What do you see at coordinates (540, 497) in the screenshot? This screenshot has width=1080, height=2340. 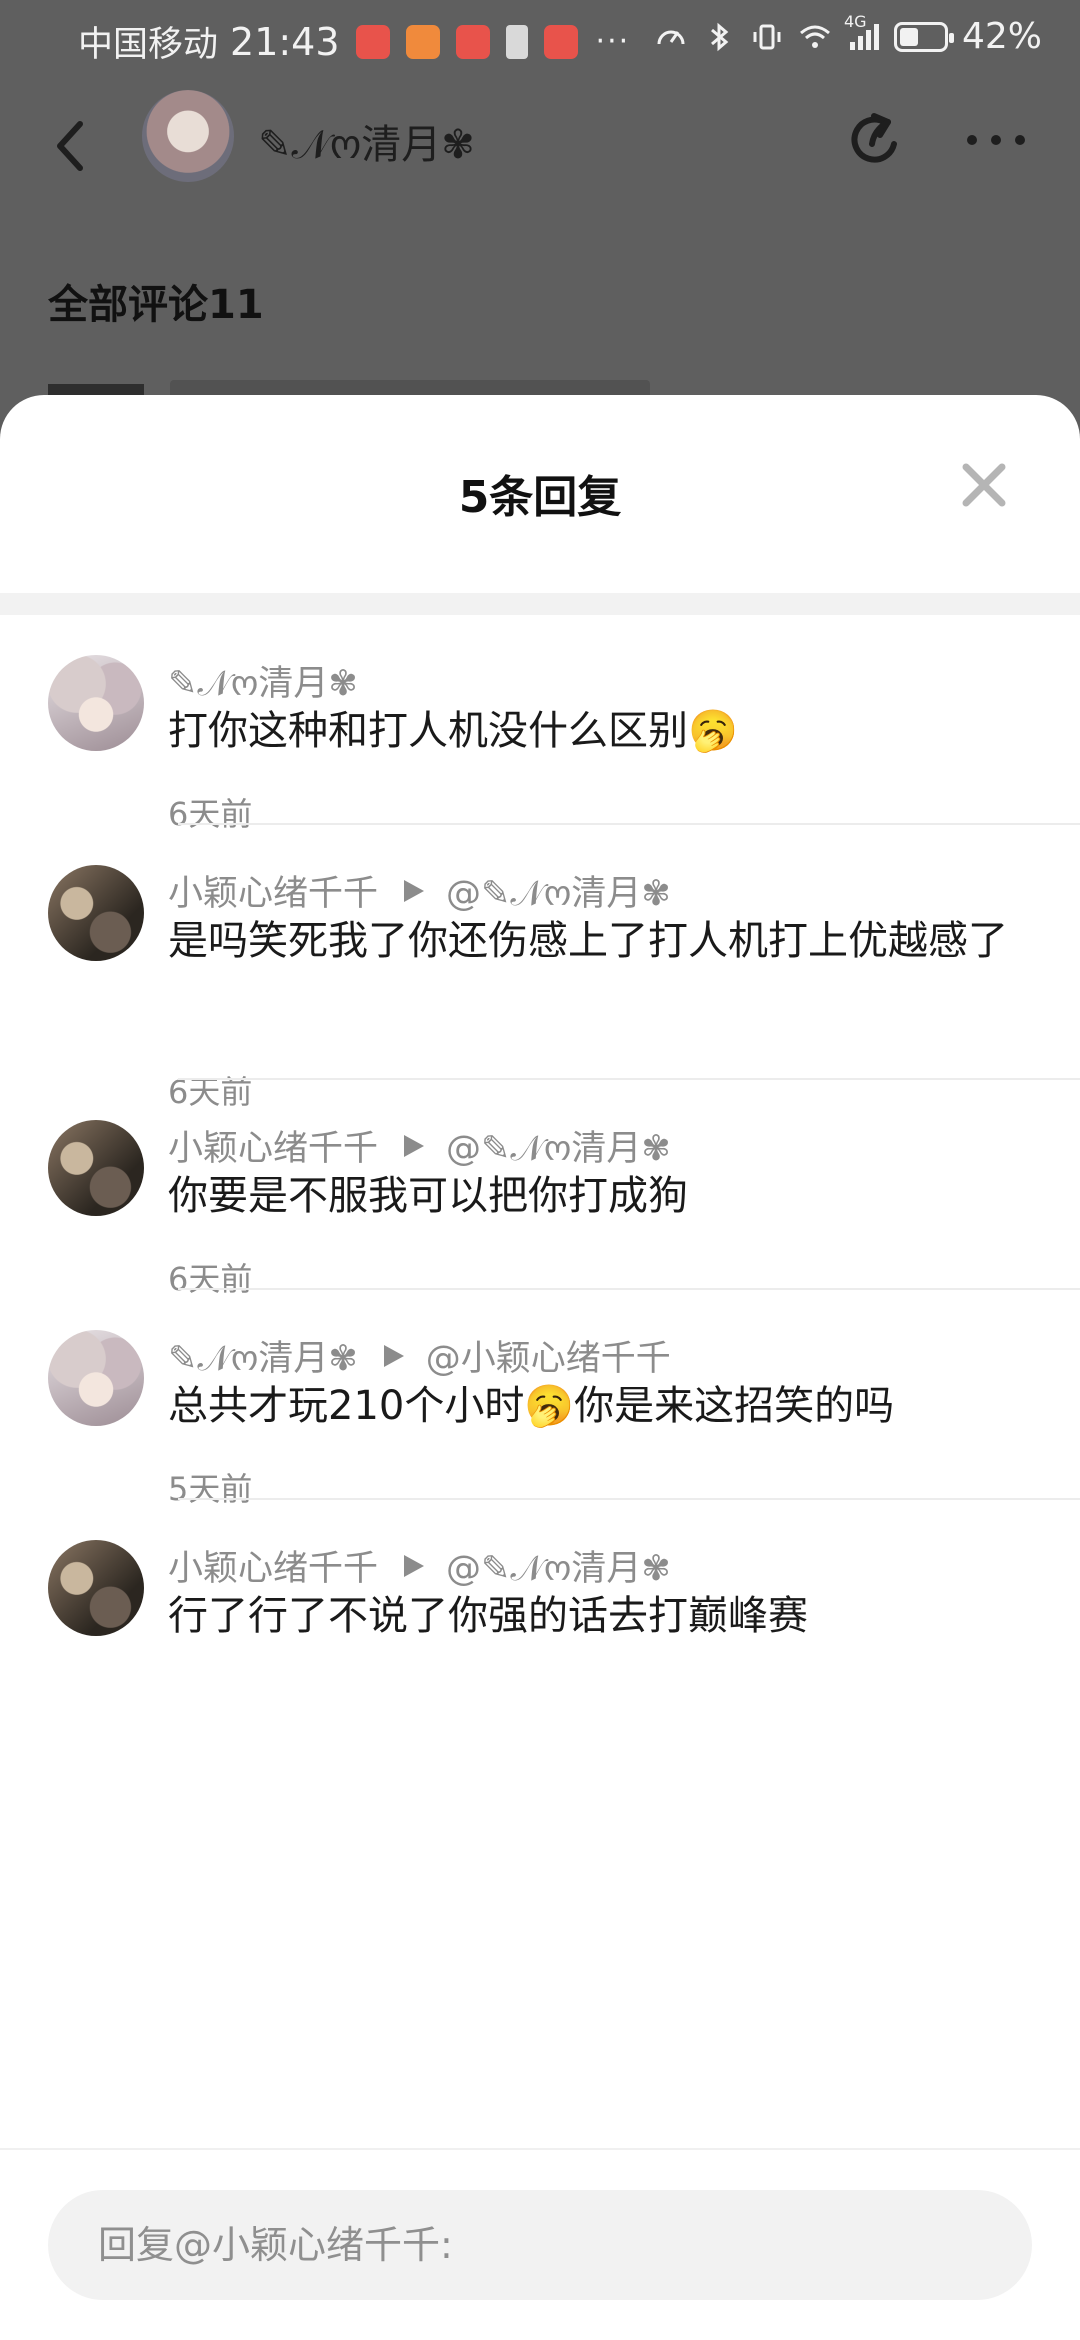 I see `sheet-title: 5条回复` at bounding box center [540, 497].